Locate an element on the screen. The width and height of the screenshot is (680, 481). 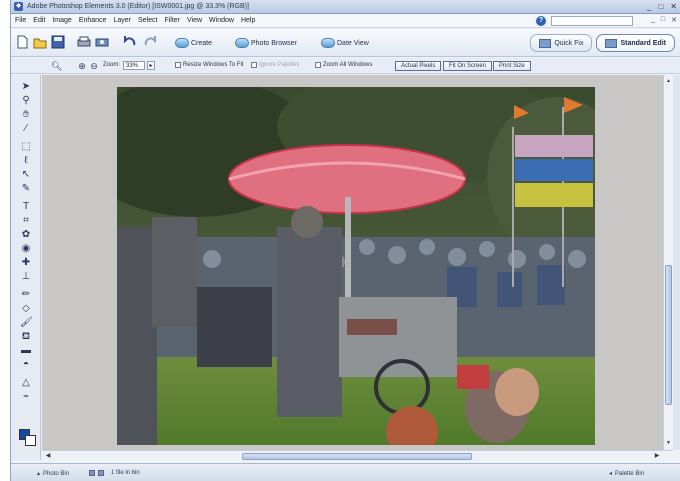
standard-edit-label: Standard Edit is located at coordinates (643, 43).